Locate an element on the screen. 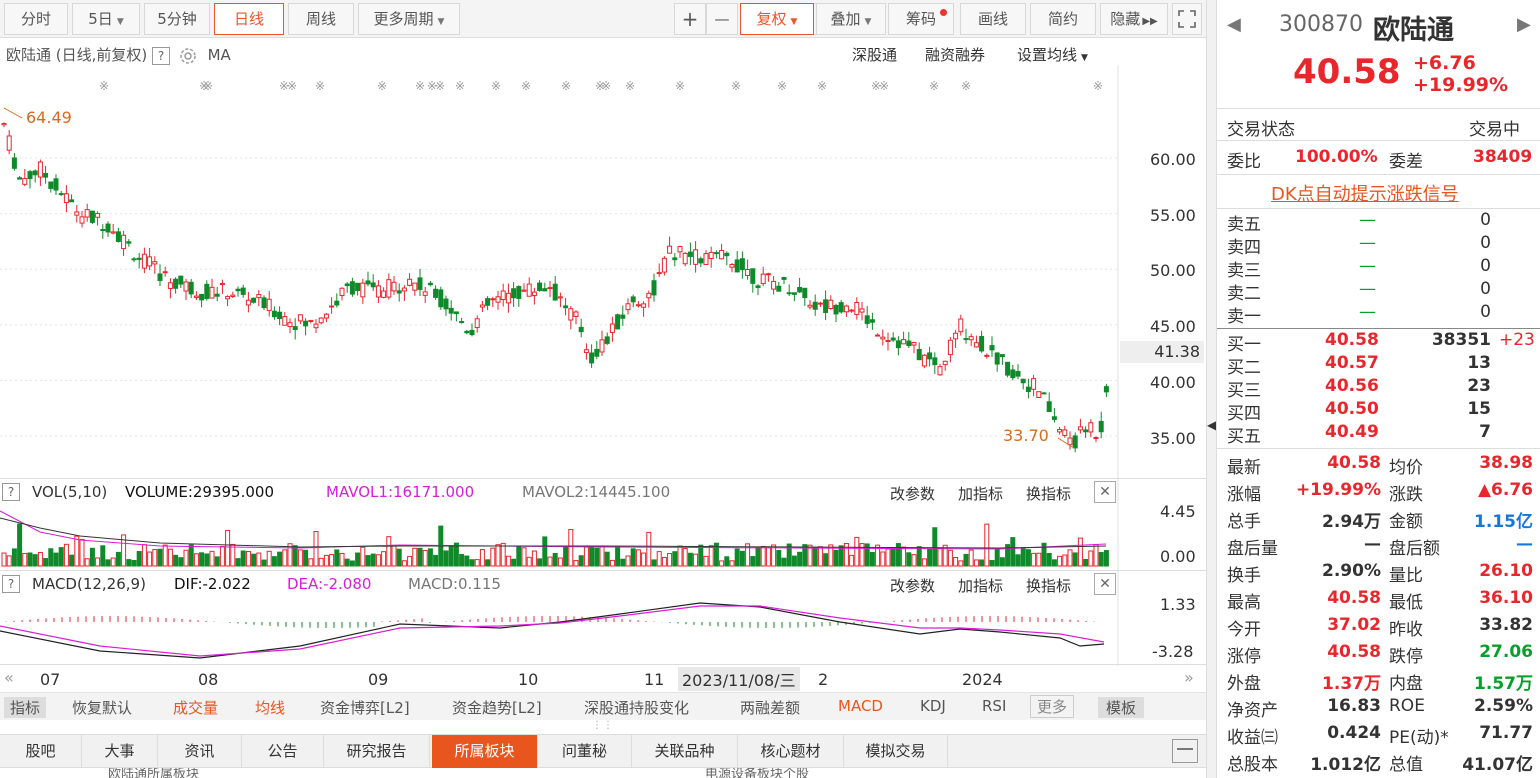 This screenshot has width=1540, height=778. tab-research: 研究报告 is located at coordinates (377, 751).